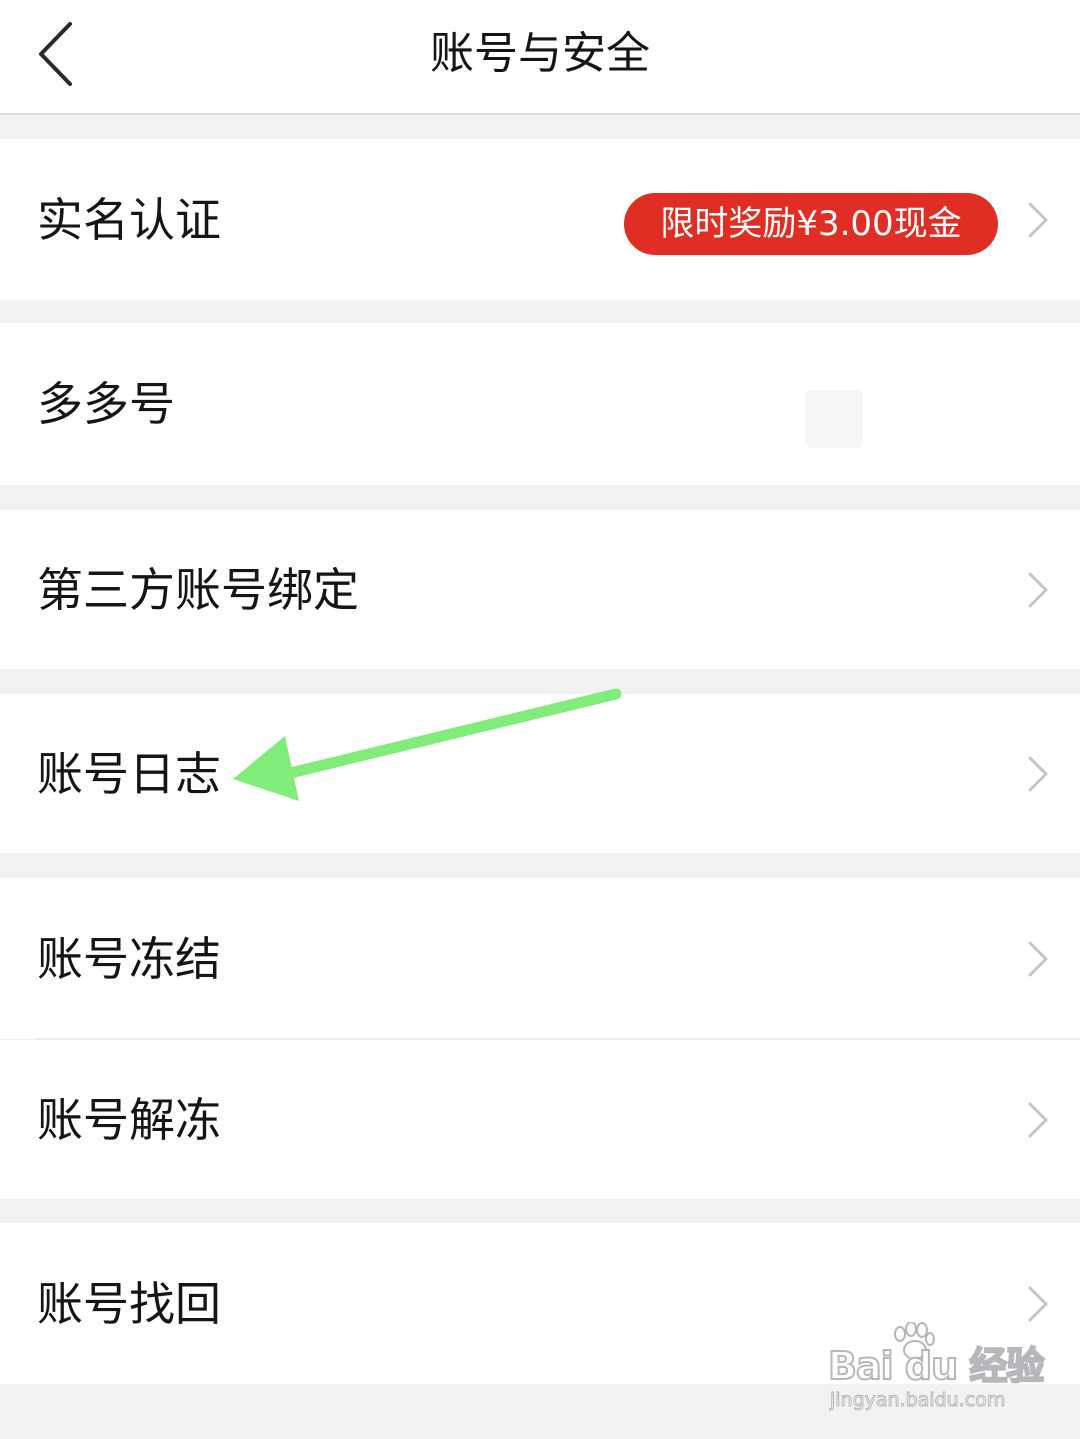 Image resolution: width=1080 pixels, height=1439 pixels. Describe the element at coordinates (540, 589) in the screenshot. I see `row-third-party-binding: 第三方账号绑定` at that location.